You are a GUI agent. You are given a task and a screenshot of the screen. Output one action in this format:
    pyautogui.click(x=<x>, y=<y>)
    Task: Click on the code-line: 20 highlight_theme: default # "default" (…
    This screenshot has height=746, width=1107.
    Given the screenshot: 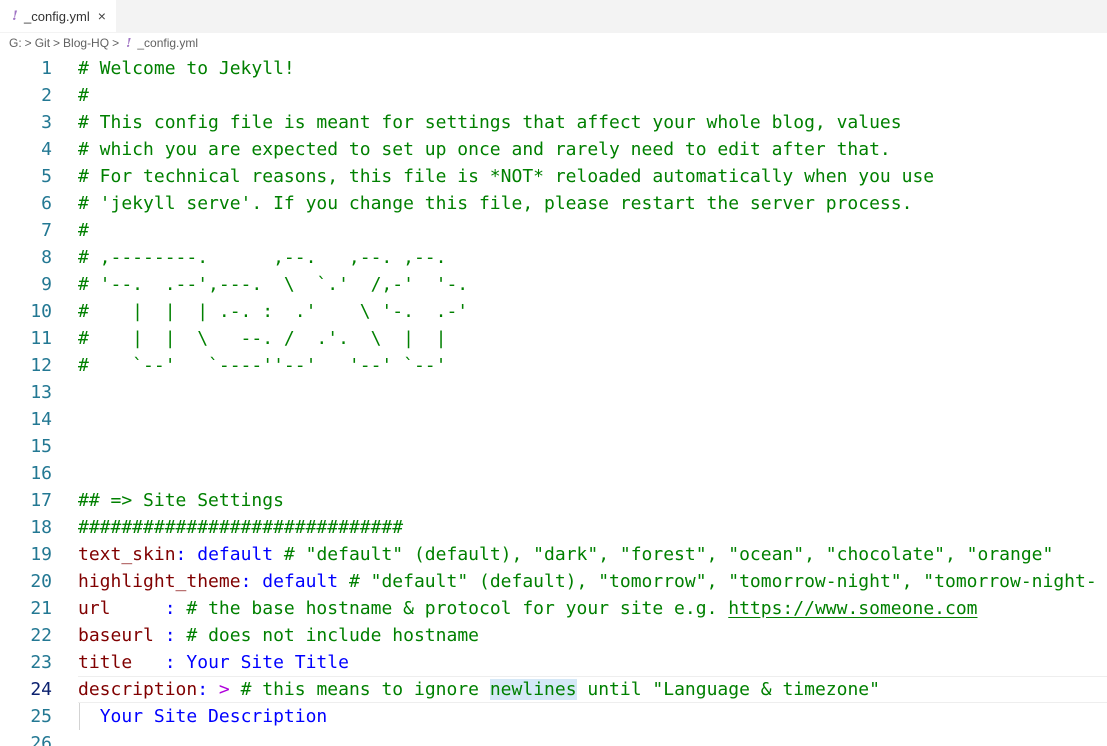 What is the action you would take?
    pyautogui.click(x=553, y=581)
    